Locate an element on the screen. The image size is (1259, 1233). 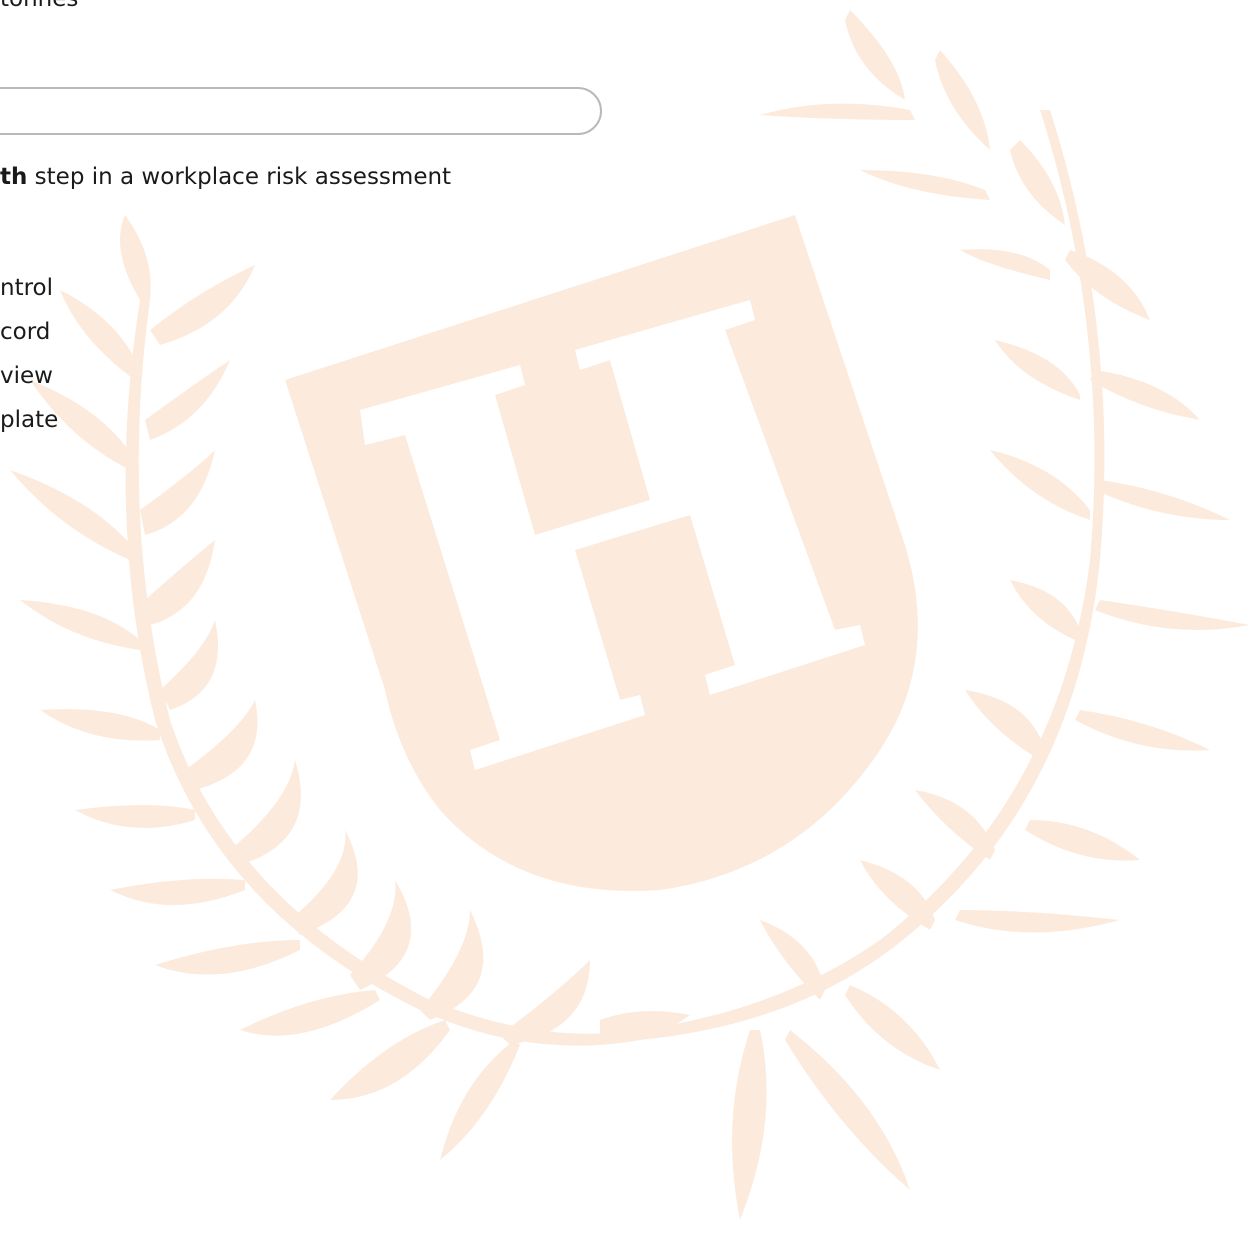
option-item: cord is located at coordinates (25, 332).